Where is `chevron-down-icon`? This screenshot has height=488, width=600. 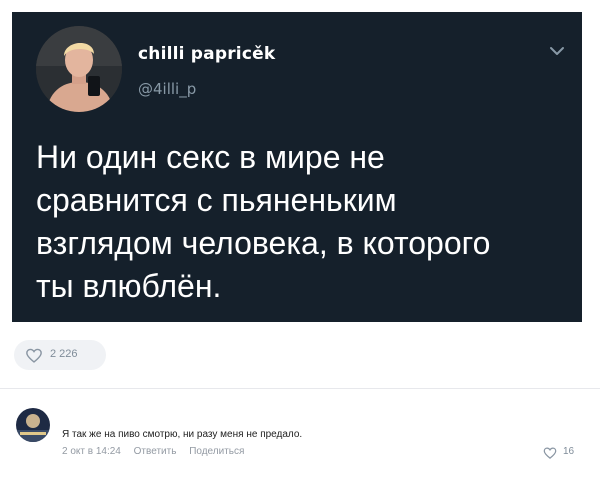 chevron-down-icon is located at coordinates (557, 51).